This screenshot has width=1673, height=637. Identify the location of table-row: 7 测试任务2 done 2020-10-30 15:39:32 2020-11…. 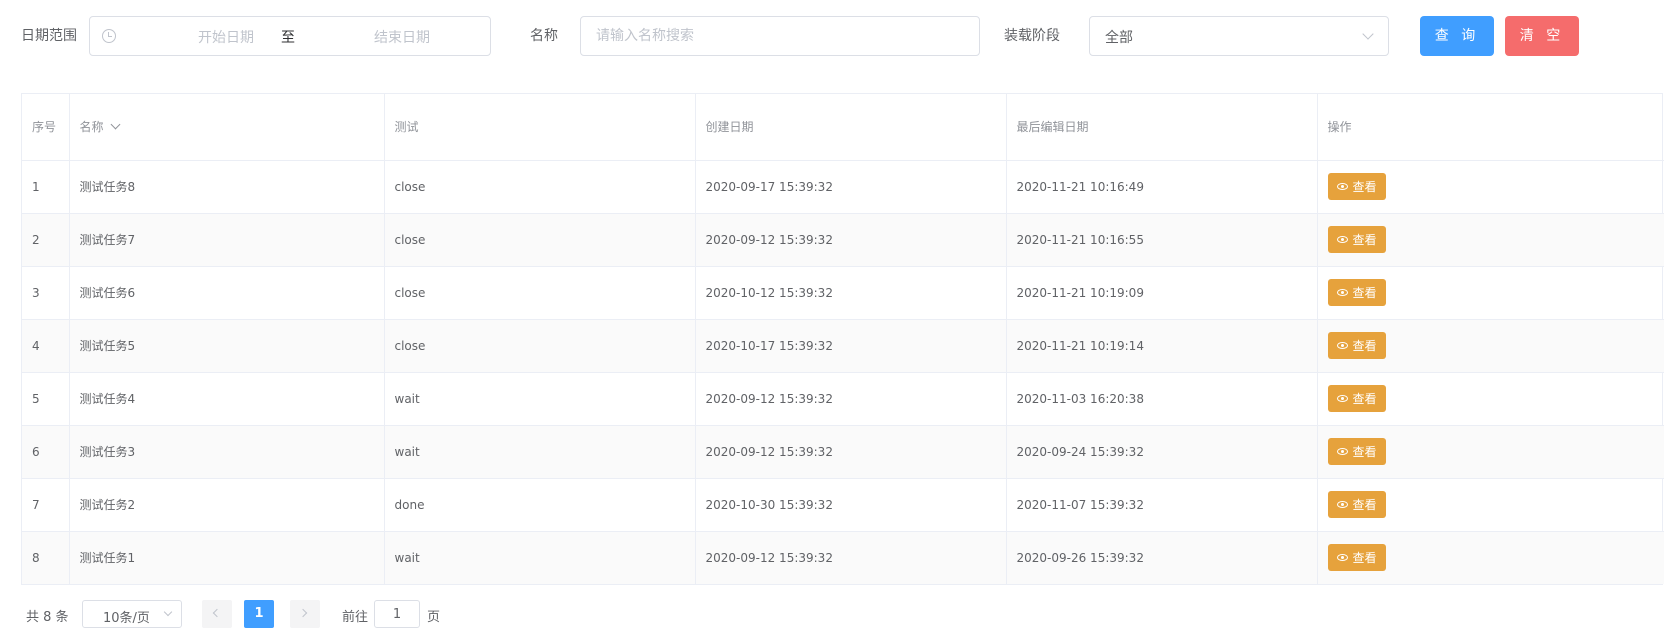
(843, 505).